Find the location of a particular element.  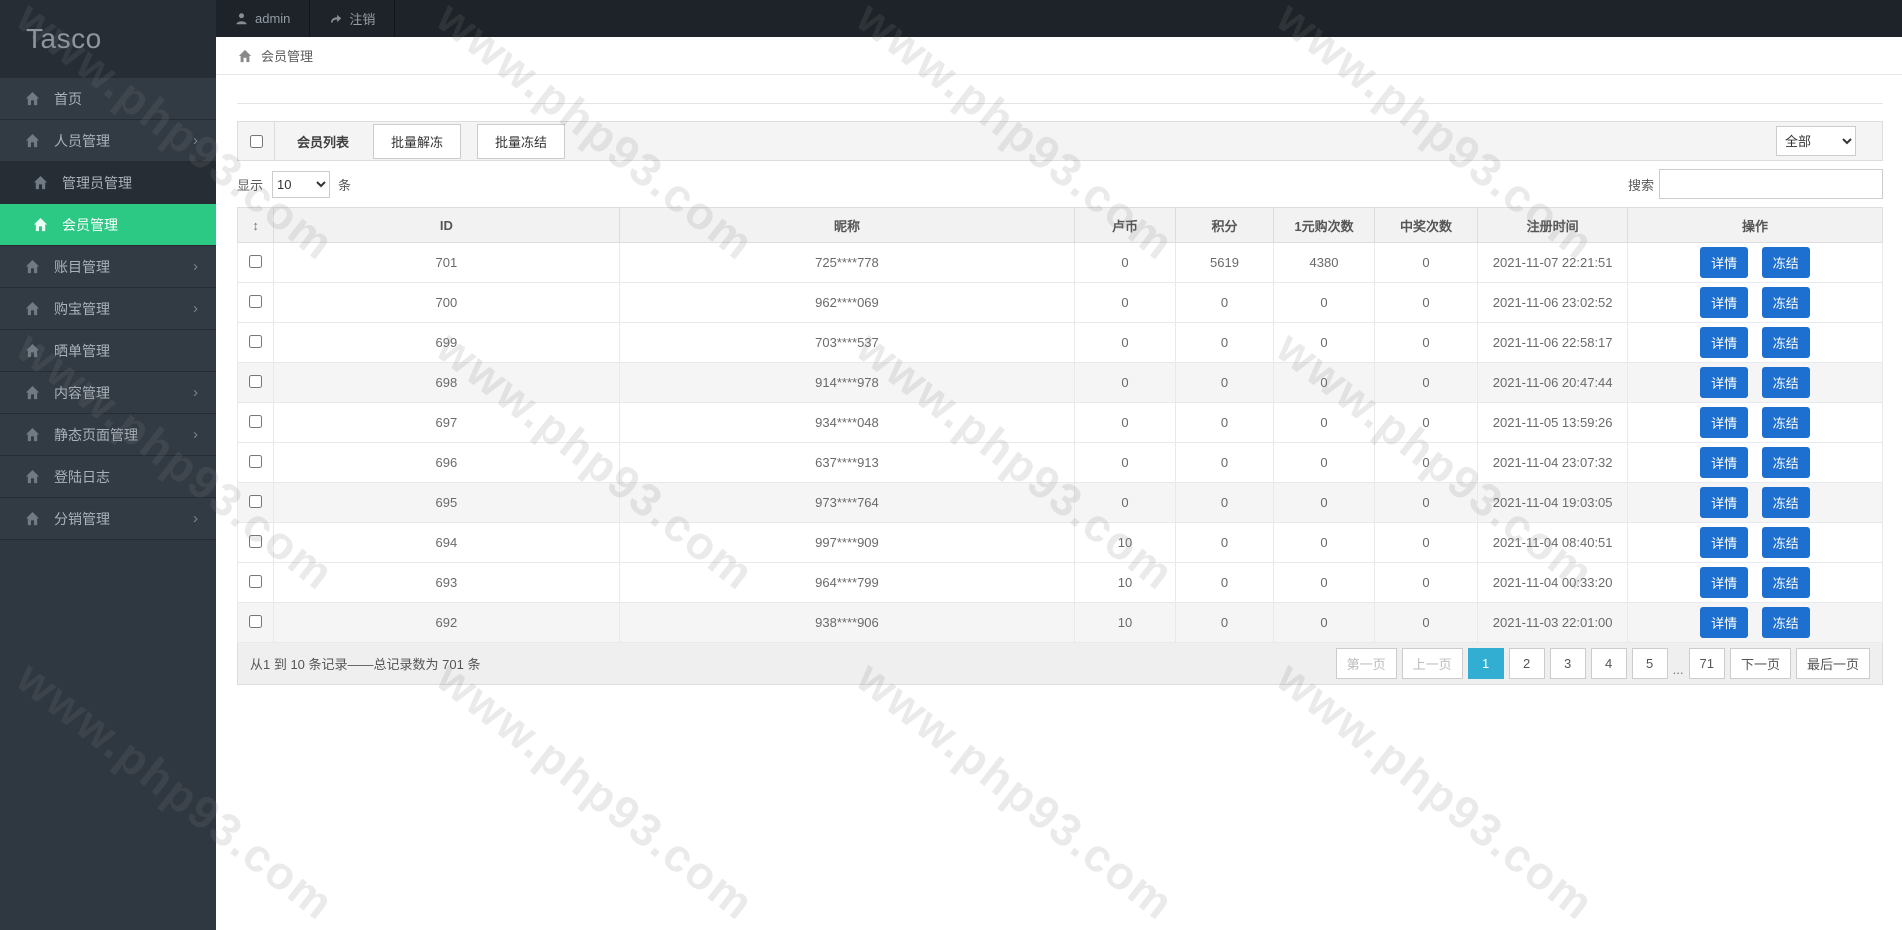

sidebar-item: 账目管理 › is located at coordinates (108, 267).